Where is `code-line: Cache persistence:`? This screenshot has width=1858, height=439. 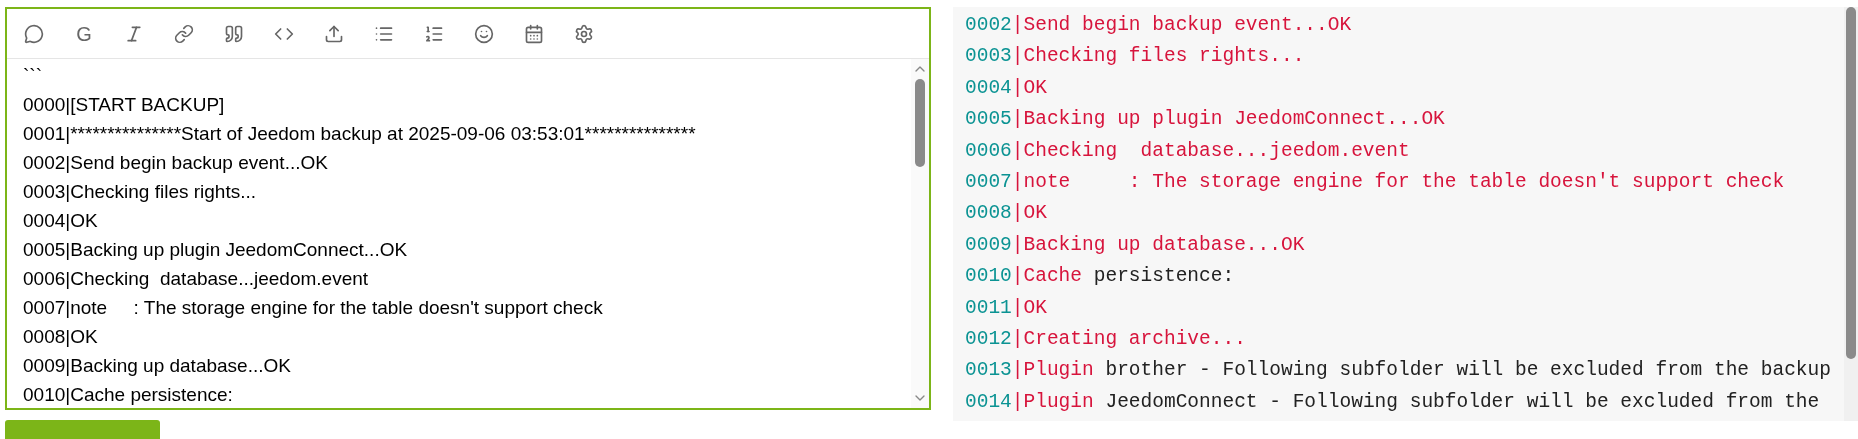 code-line: Cache persistence: is located at coordinates (1129, 277).